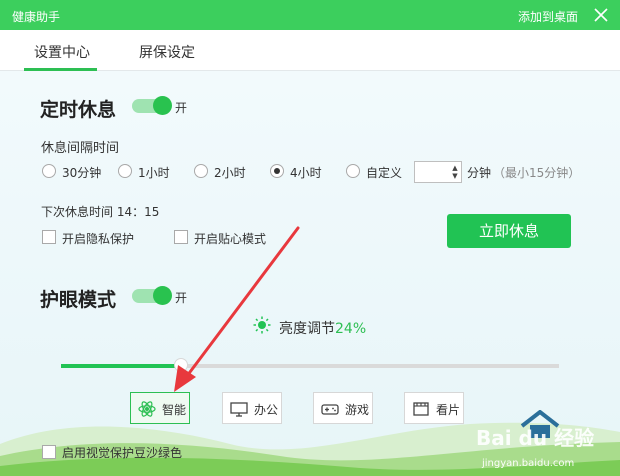 The image size is (620, 476). I want to click on interval-radio-2h, so click(201, 171).